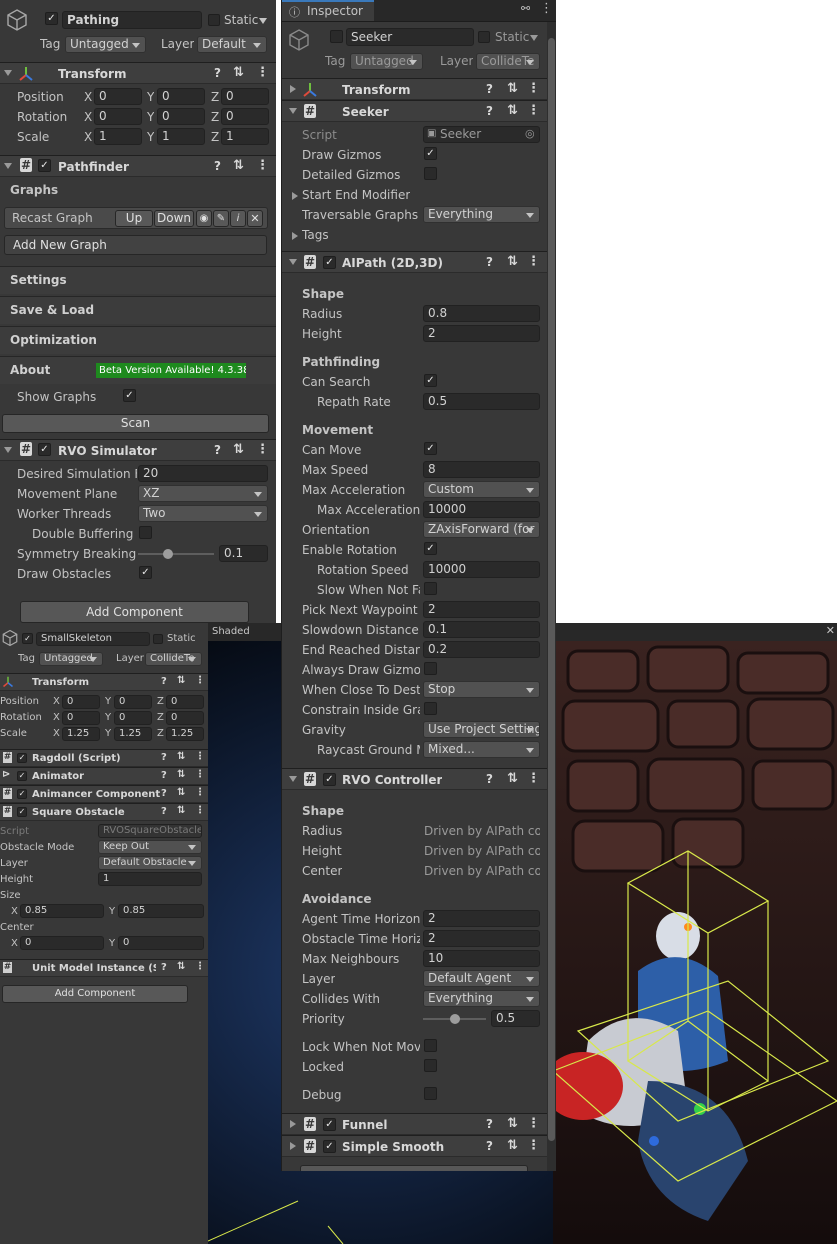  Describe the element at coordinates (328, 10) in the screenshot. I see `inspector-tab: ⓘ Inspector` at that location.